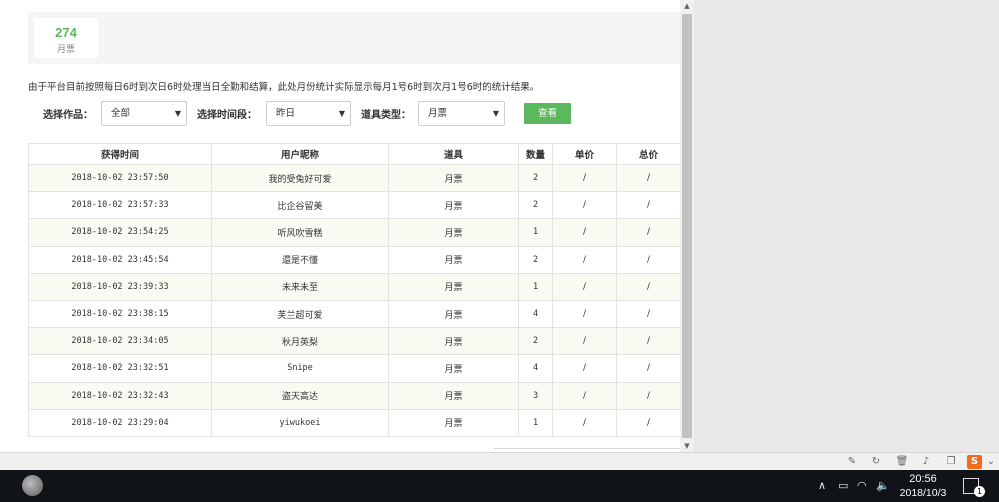 The image size is (999, 502). Describe the element at coordinates (648, 154) in the screenshot. I see `column-header-total-price: 总价` at that location.